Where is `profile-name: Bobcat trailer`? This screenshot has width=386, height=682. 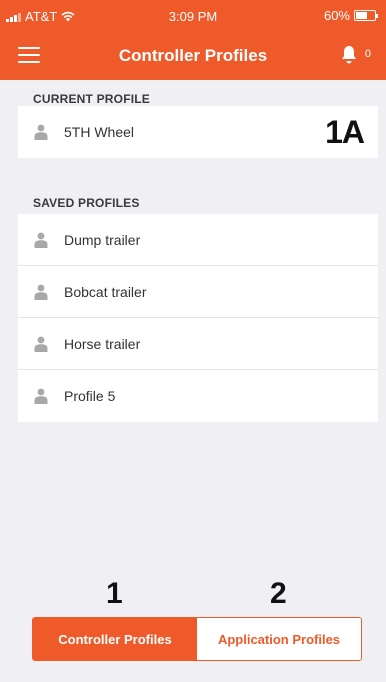
profile-name: Bobcat trailer is located at coordinates (105, 291).